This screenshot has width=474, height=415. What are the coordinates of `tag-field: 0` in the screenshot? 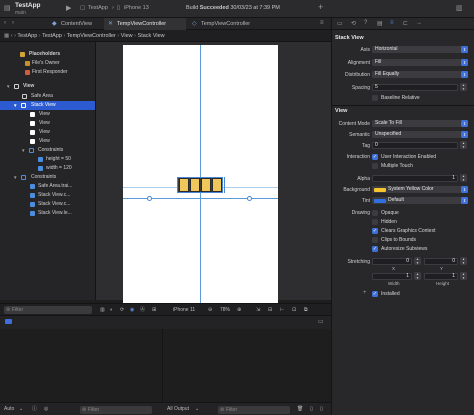 It's located at (415, 145).